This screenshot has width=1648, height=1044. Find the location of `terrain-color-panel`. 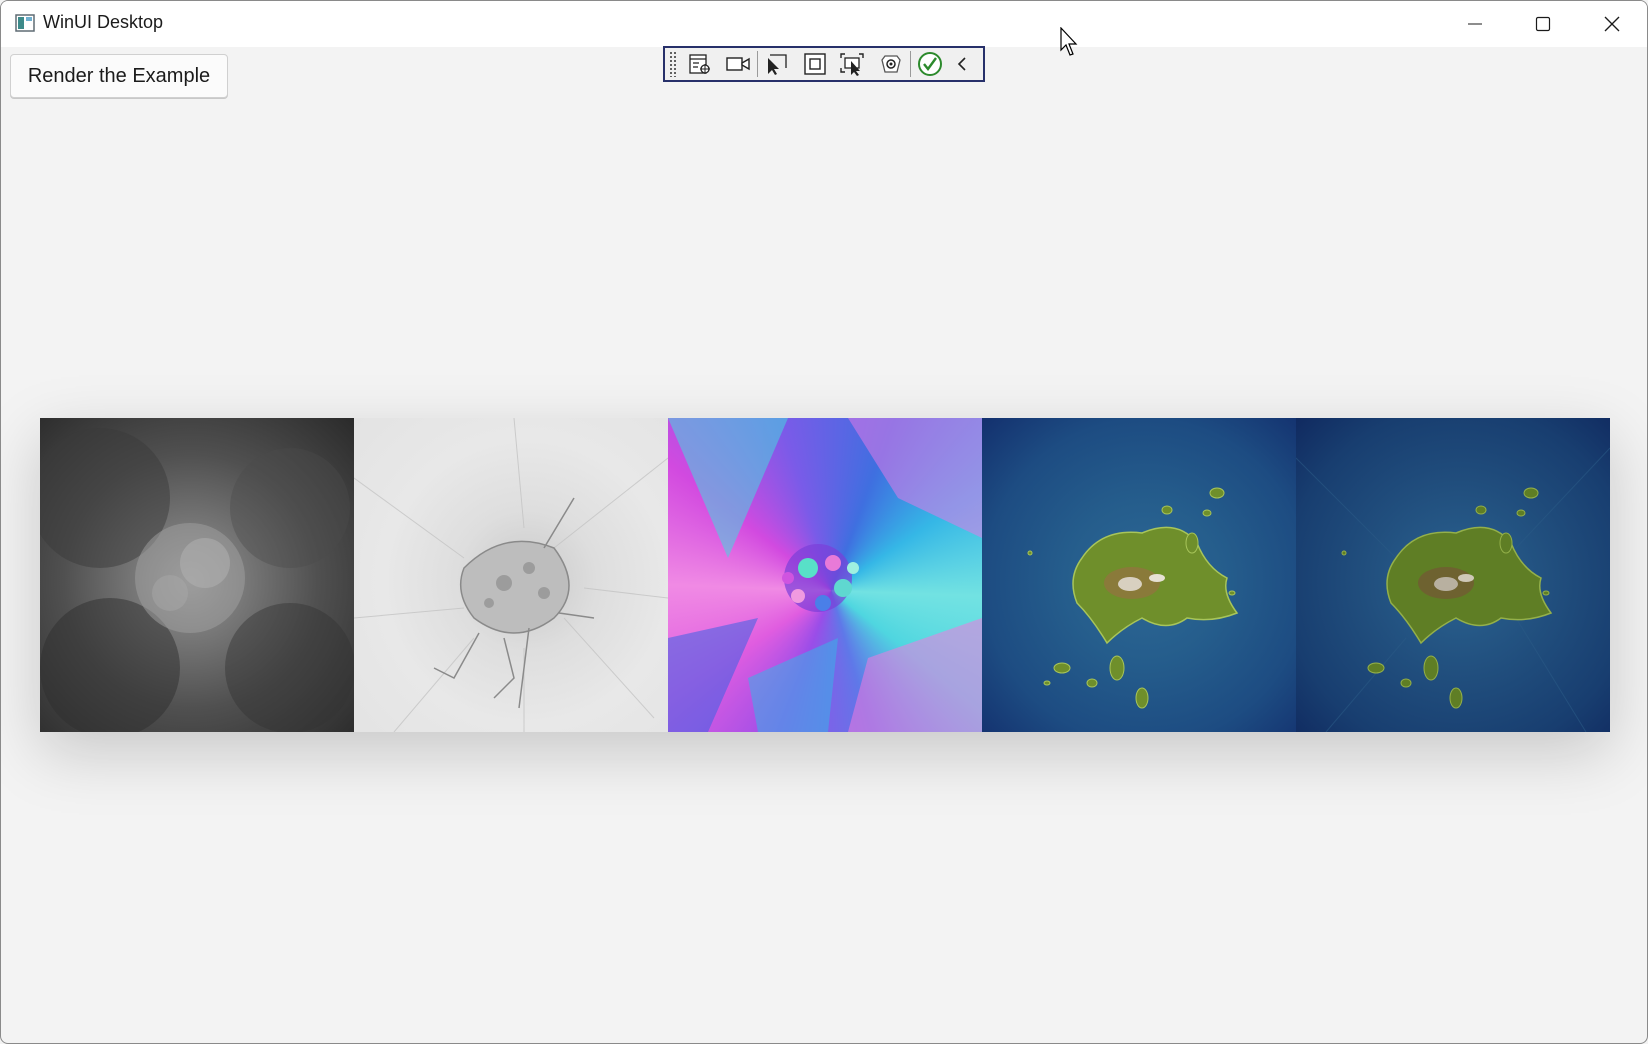

terrain-color-panel is located at coordinates (1139, 575).